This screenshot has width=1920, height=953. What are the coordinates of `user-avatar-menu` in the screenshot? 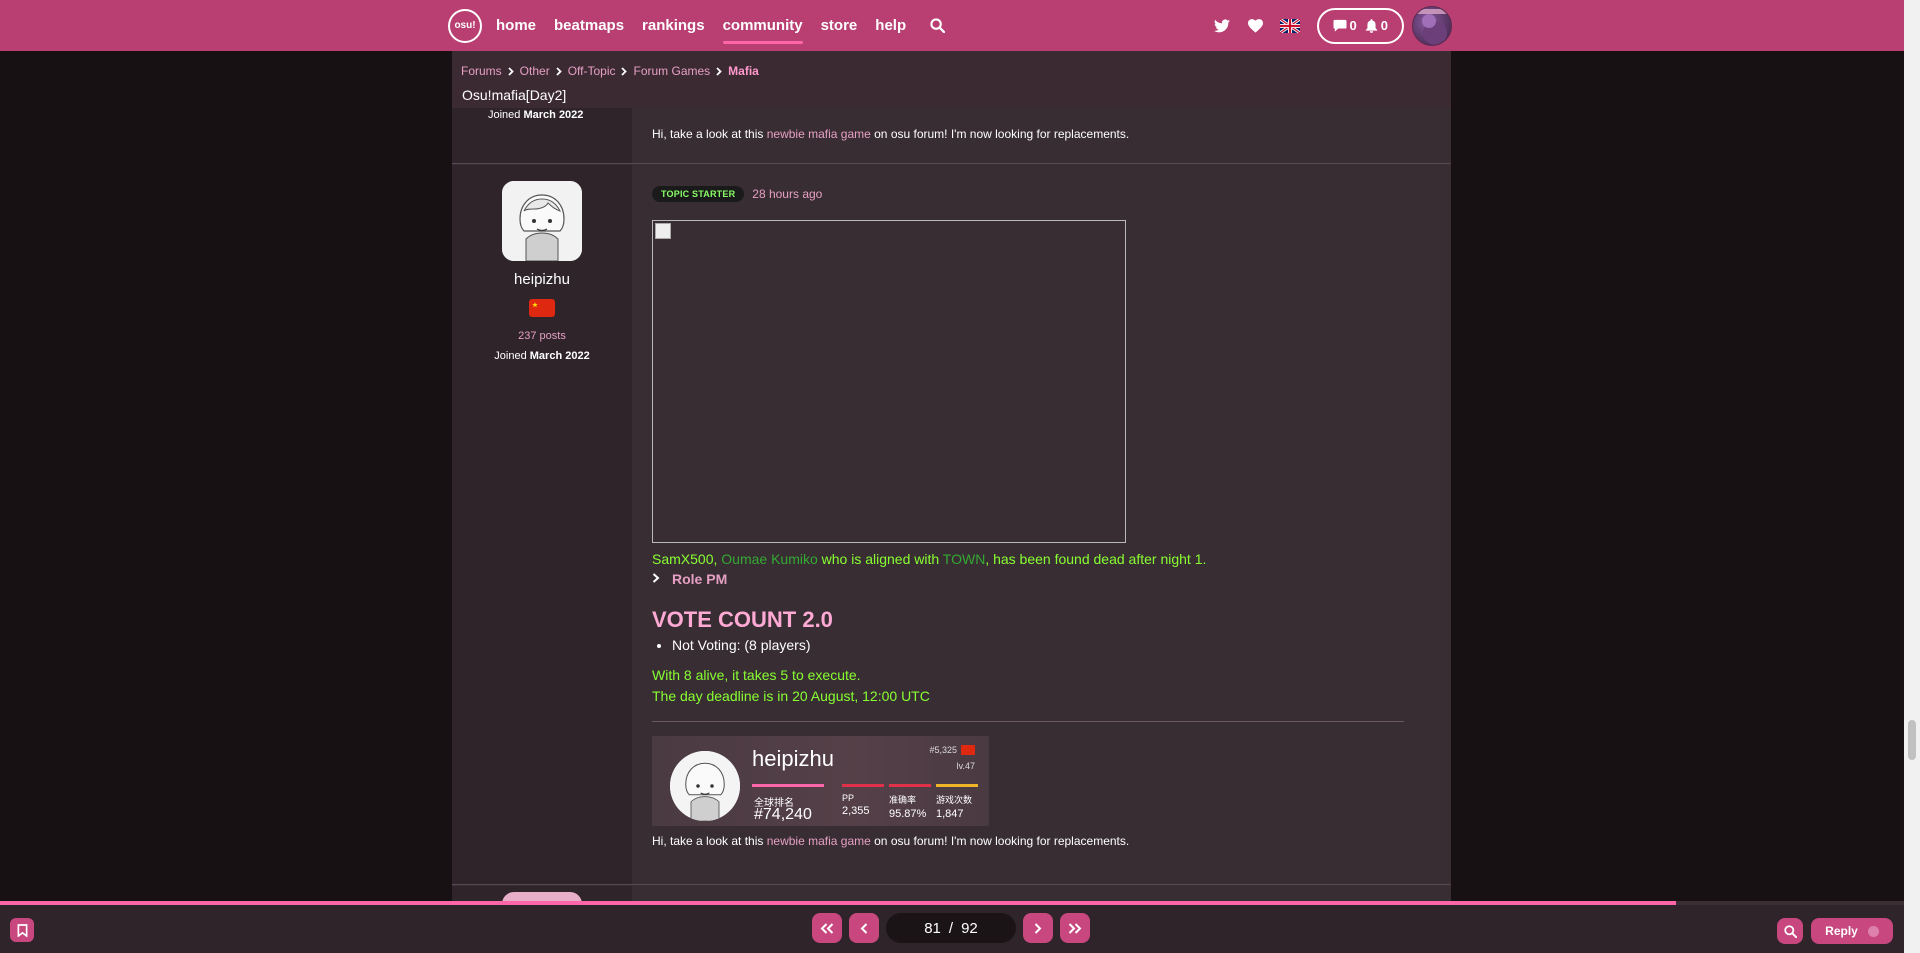 It's located at (1432, 25).